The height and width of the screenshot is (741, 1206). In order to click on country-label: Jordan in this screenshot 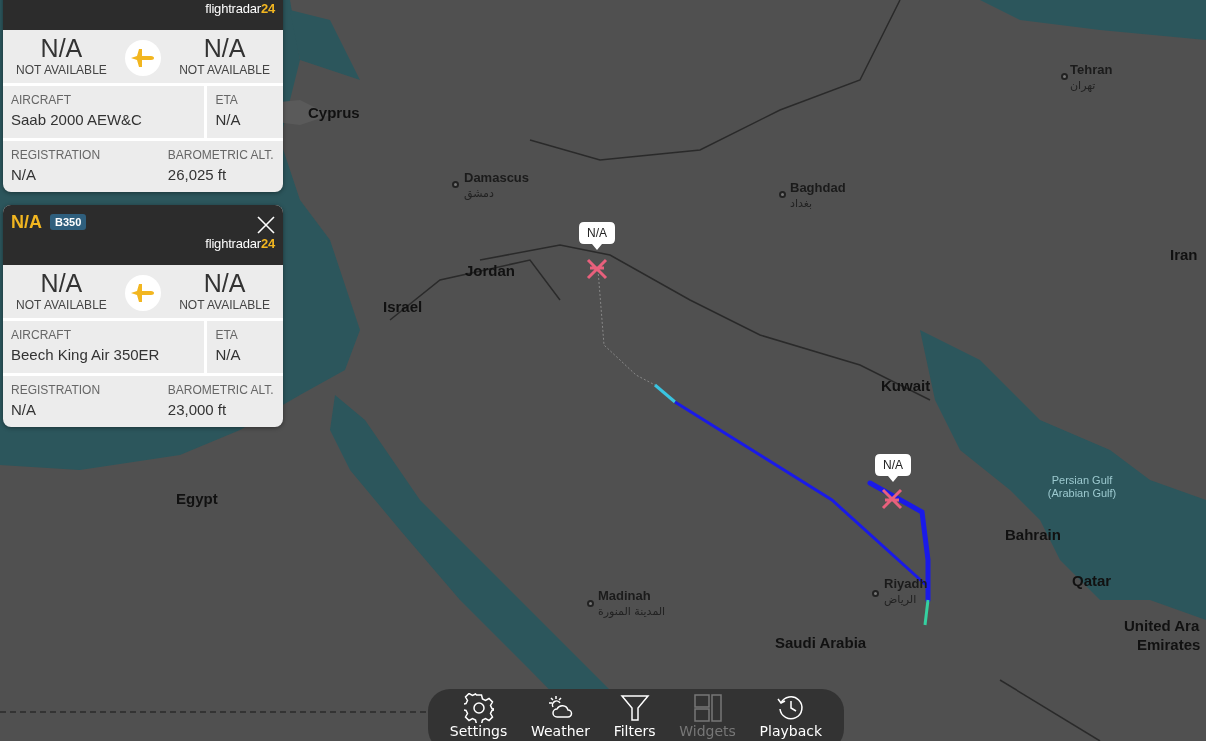, I will do `click(490, 271)`.